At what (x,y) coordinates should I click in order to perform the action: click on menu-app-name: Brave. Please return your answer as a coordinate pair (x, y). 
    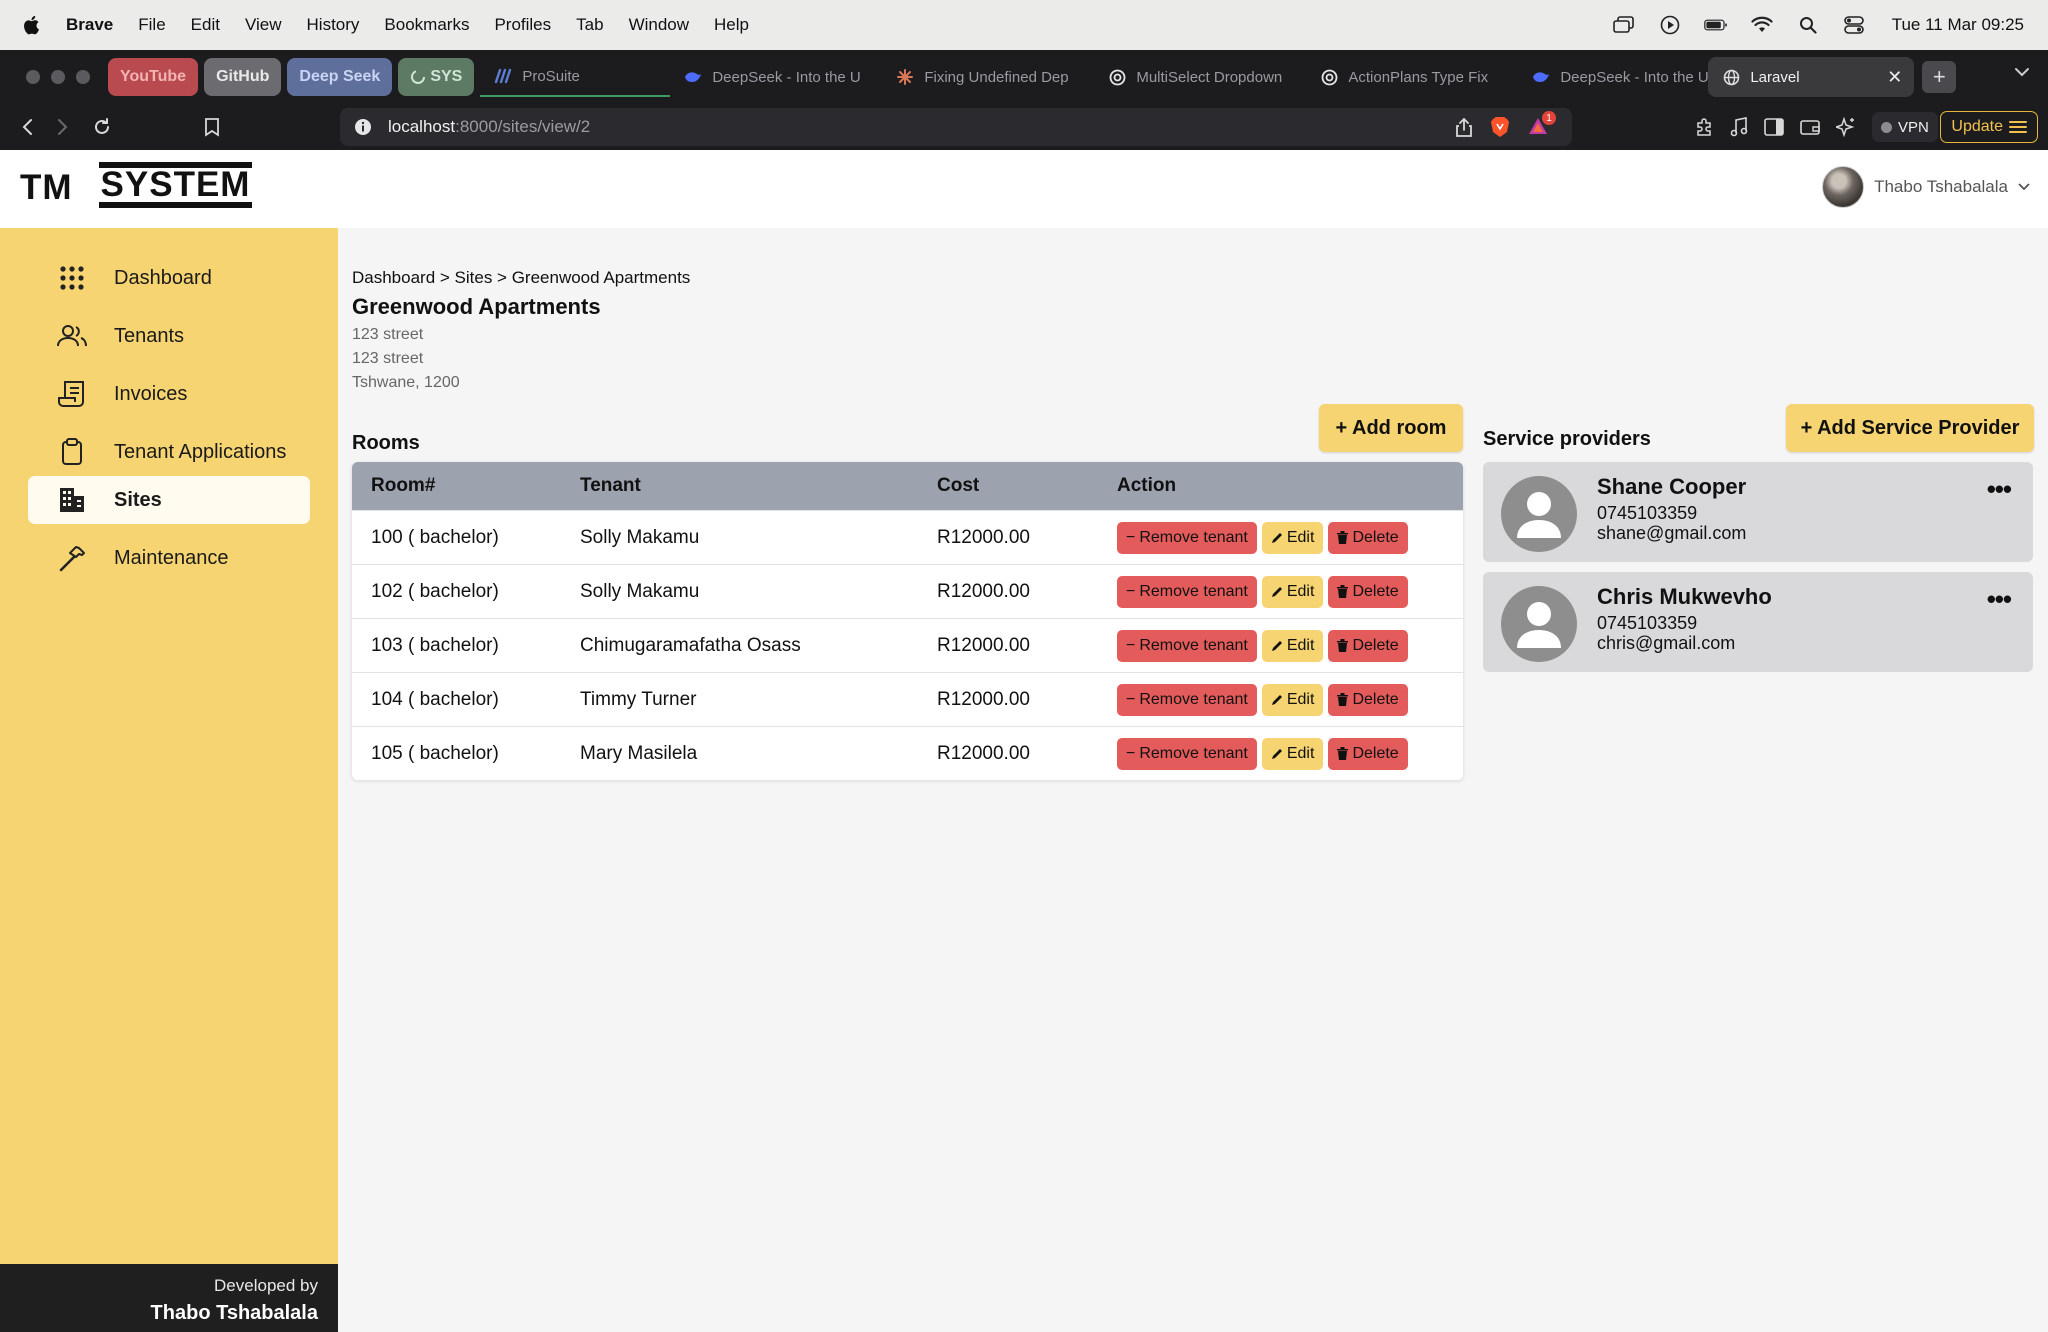
    Looking at the image, I should click on (89, 25).